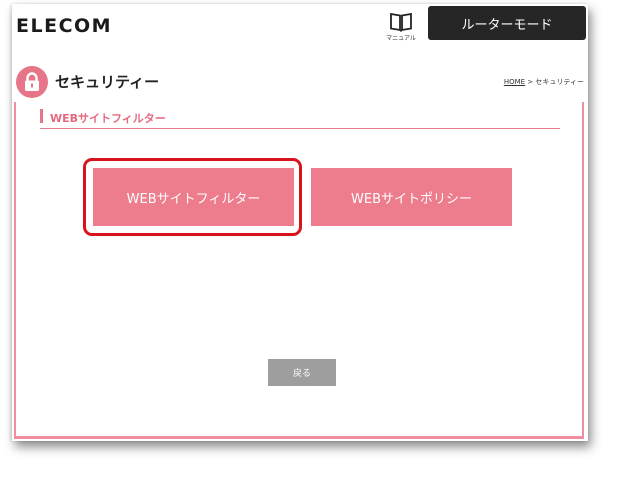 The height and width of the screenshot is (484, 624). What do you see at coordinates (401, 38) in the screenshot?
I see `manual-label: マニュアル` at bounding box center [401, 38].